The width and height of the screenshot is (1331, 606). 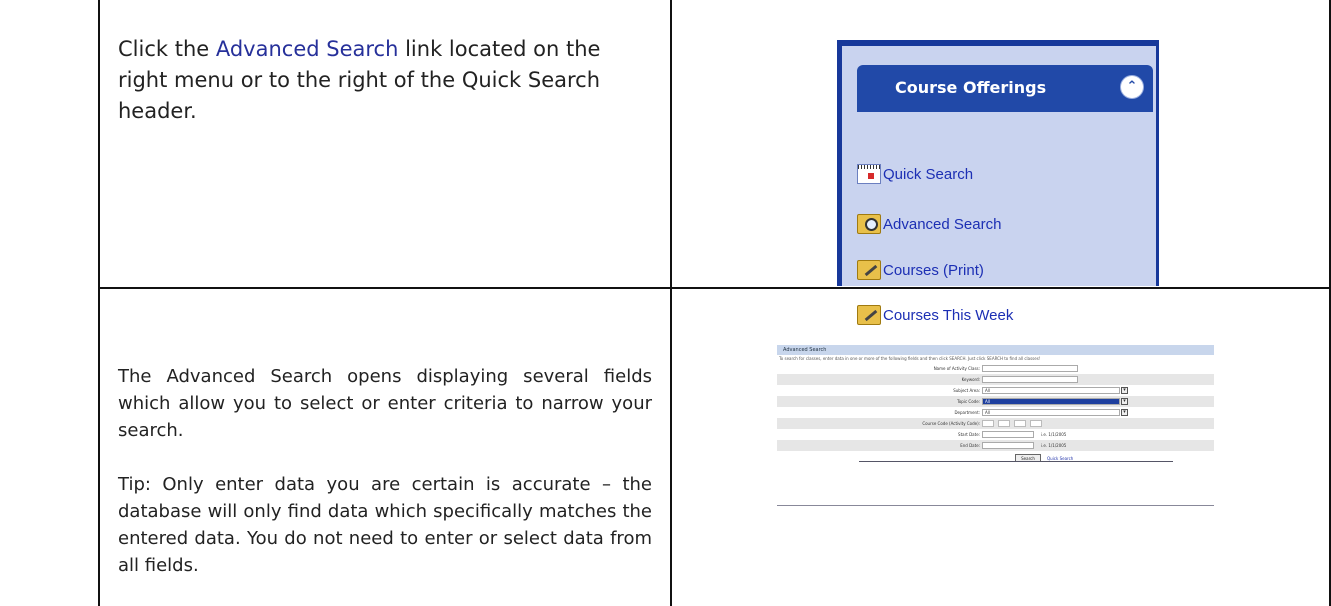 I want to click on field-row-activity-class: Name of Activity Class:, so click(x=995, y=368).